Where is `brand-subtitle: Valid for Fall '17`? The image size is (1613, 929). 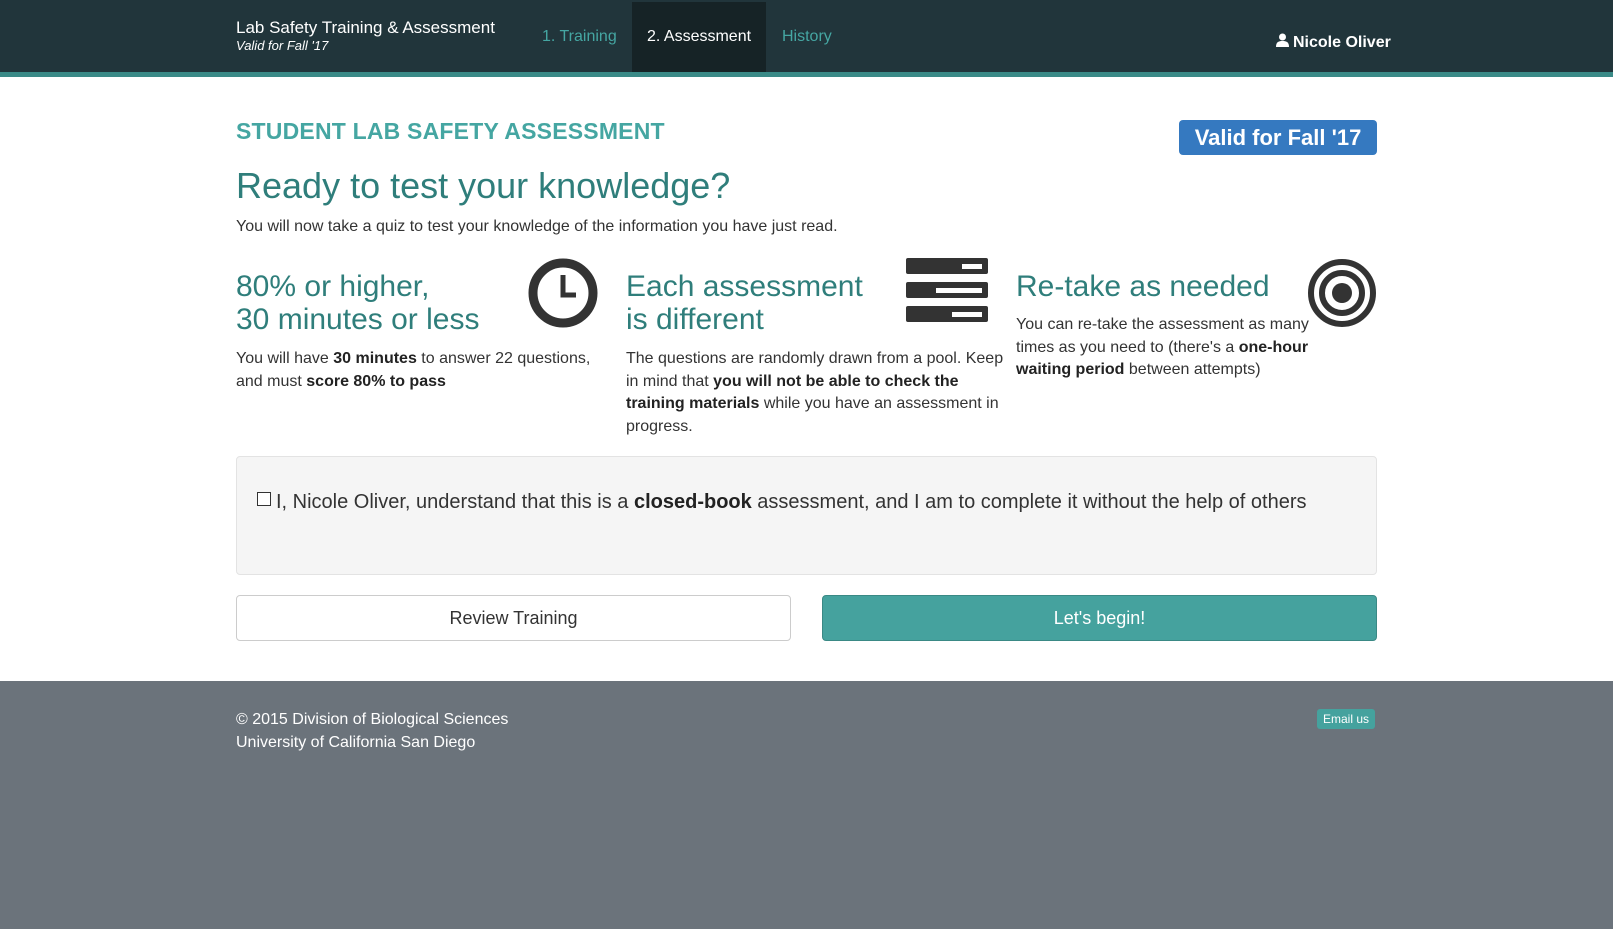 brand-subtitle: Valid for Fall '17 is located at coordinates (282, 45).